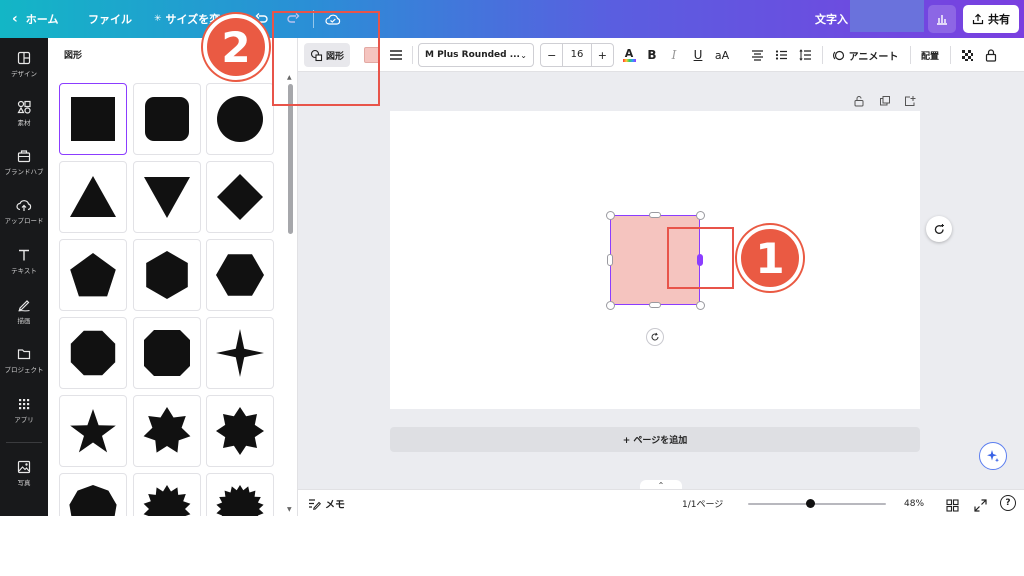 Image resolution: width=1024 pixels, height=576 pixels. What do you see at coordinates (978, 19) in the screenshot?
I see `share-upload-icon` at bounding box center [978, 19].